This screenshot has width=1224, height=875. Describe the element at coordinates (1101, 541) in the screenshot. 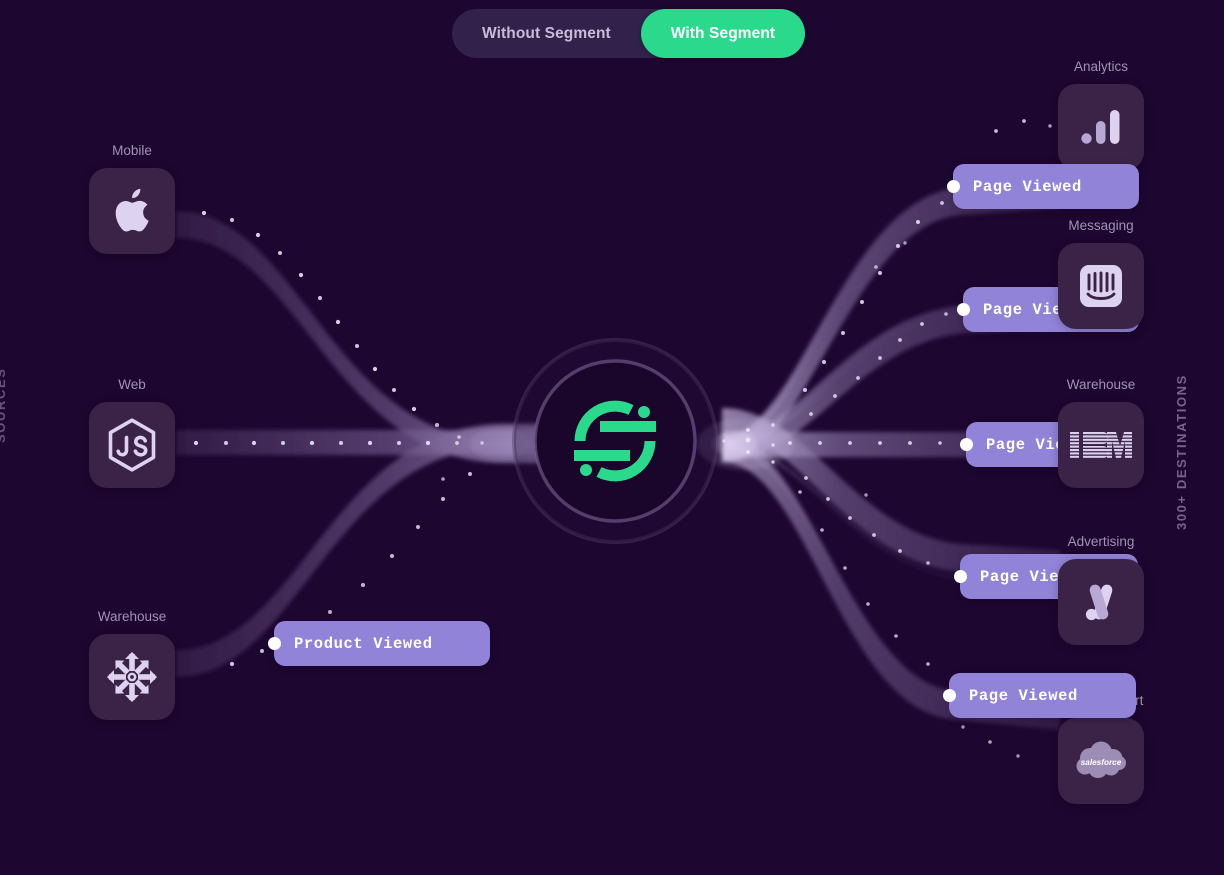

I see `destination-label-advertising: Advertising` at that location.